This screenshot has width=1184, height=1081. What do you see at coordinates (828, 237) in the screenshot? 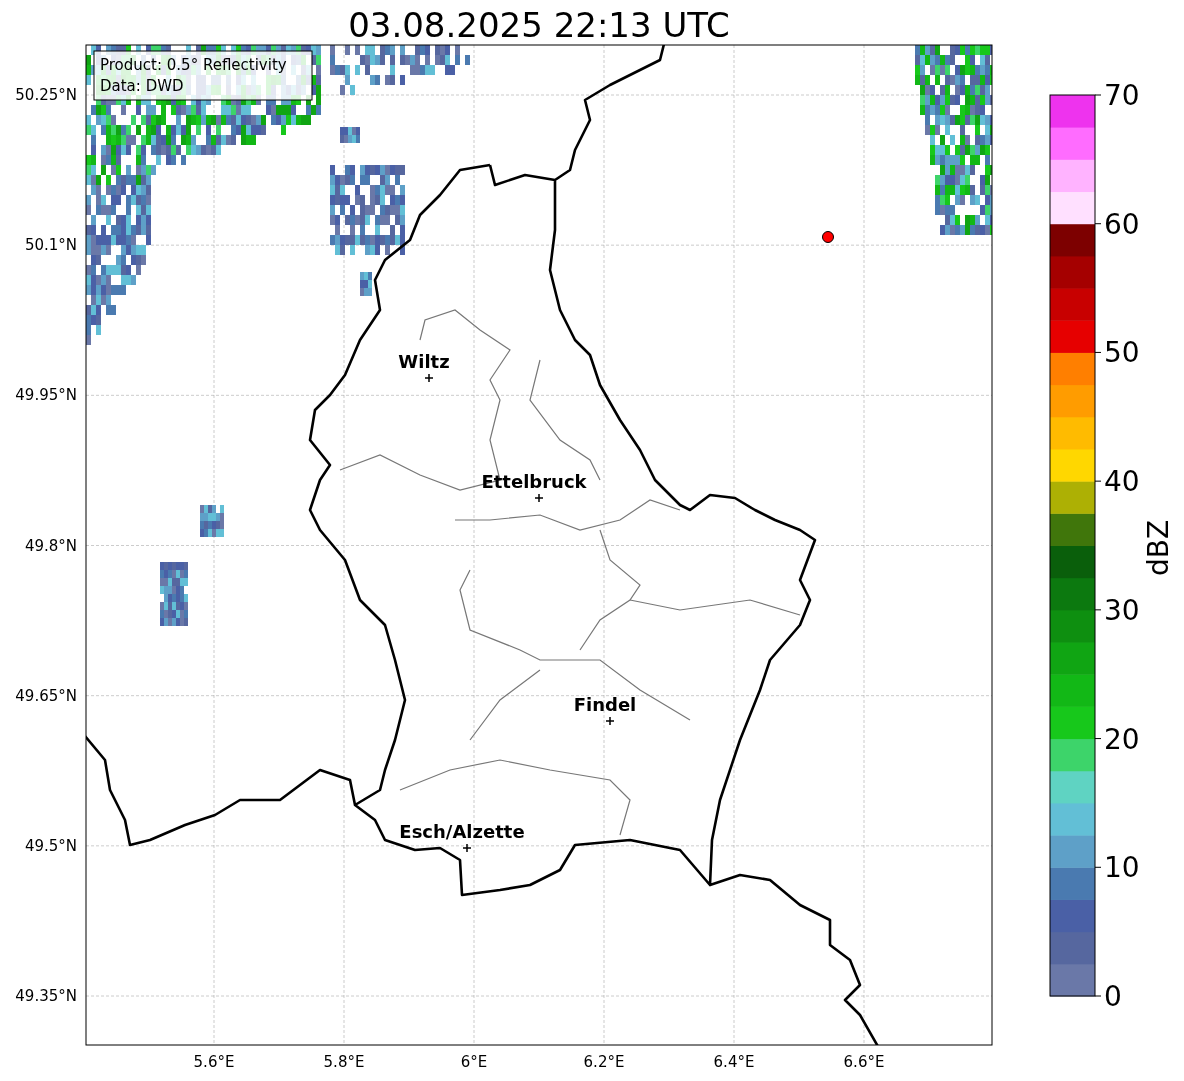
I see `radar-site-marker` at bounding box center [828, 237].